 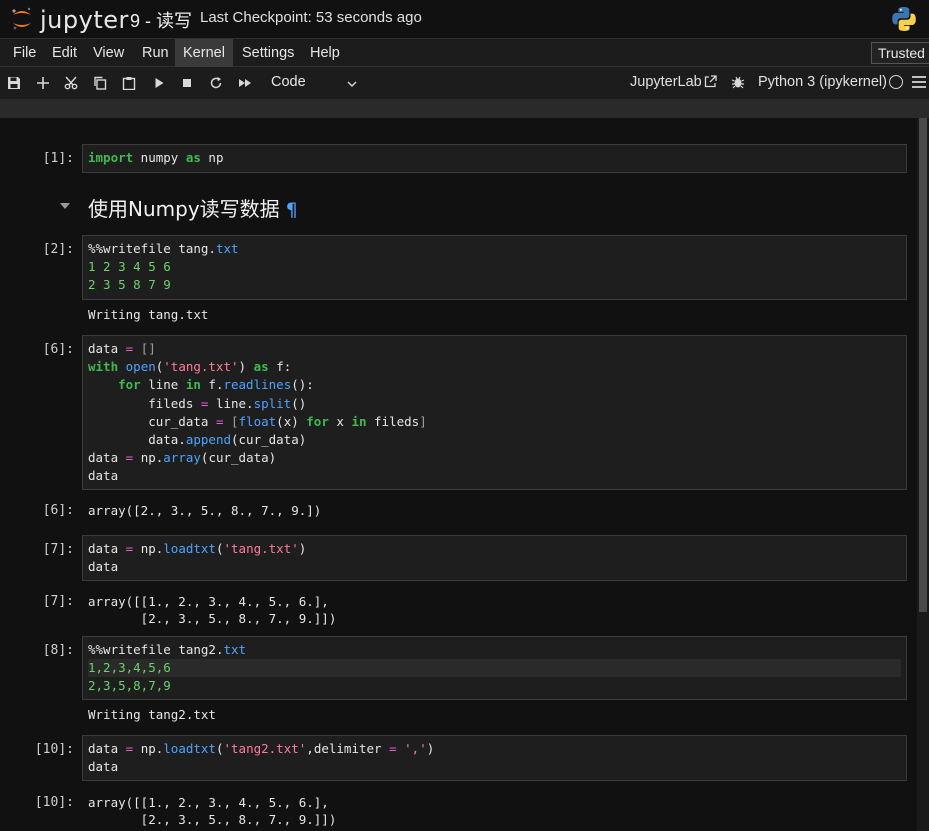 I want to click on fast-forward-icon, so click(x=245, y=83).